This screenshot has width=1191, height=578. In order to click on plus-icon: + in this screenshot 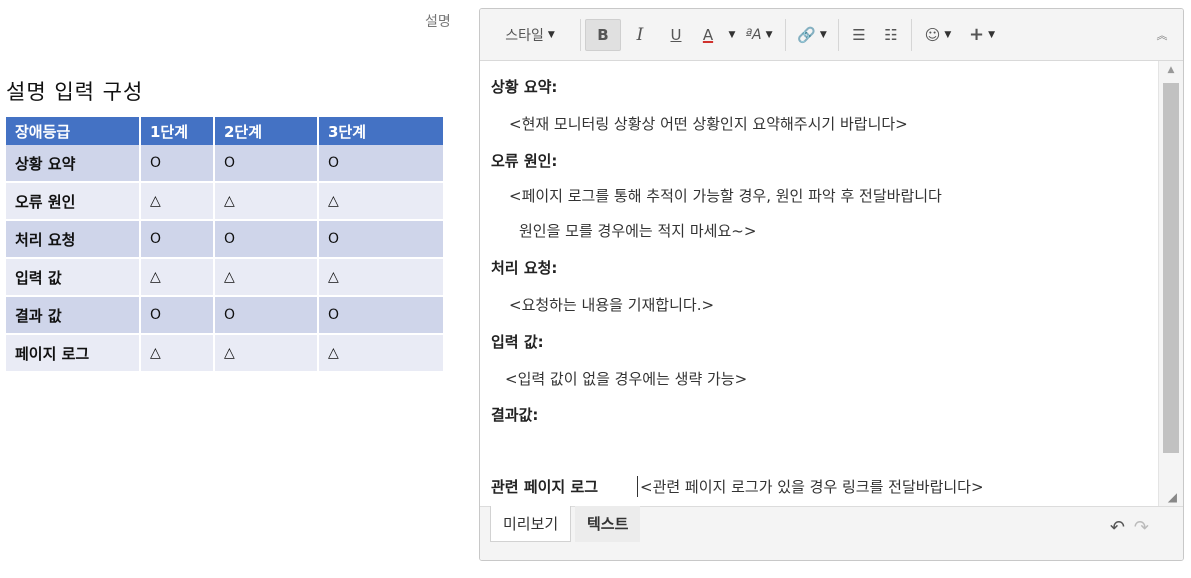, I will do `click(976, 34)`.